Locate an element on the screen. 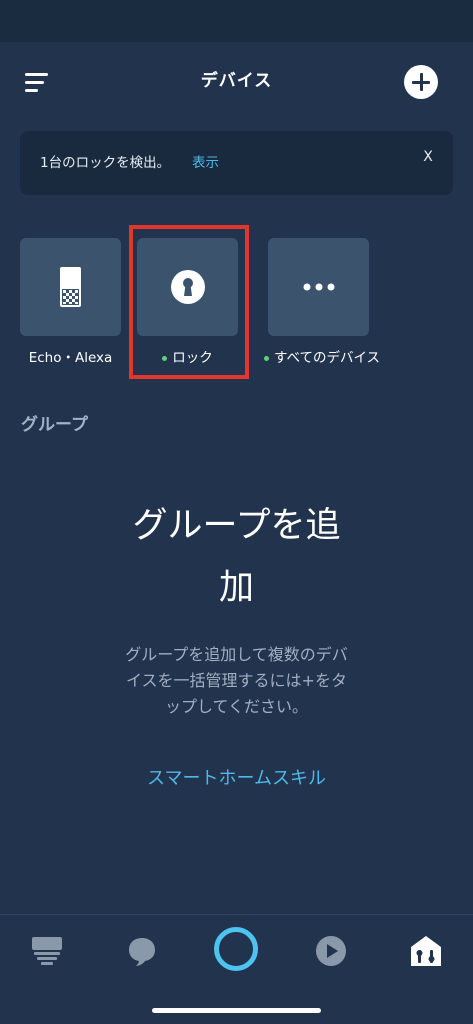 Image resolution: width=473 pixels, height=1024 pixels. device-label-lock: ロック is located at coordinates (187, 356).